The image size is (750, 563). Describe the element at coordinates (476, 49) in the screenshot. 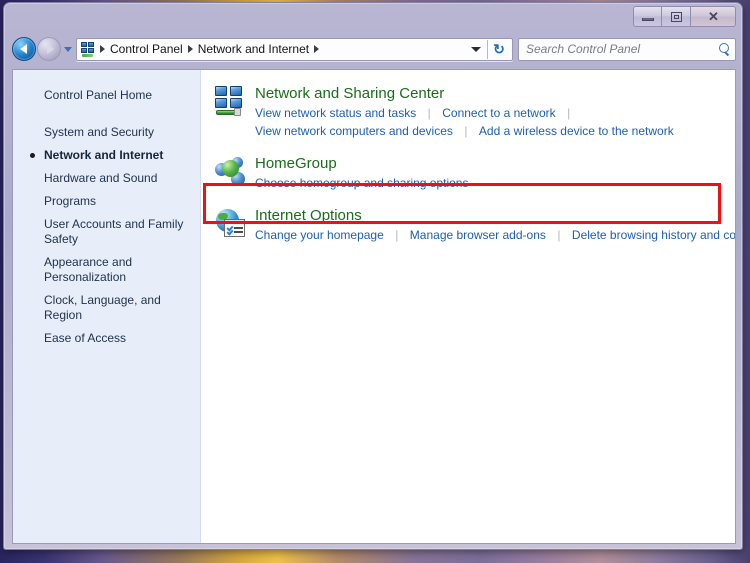

I see `chevron-down-icon` at that location.